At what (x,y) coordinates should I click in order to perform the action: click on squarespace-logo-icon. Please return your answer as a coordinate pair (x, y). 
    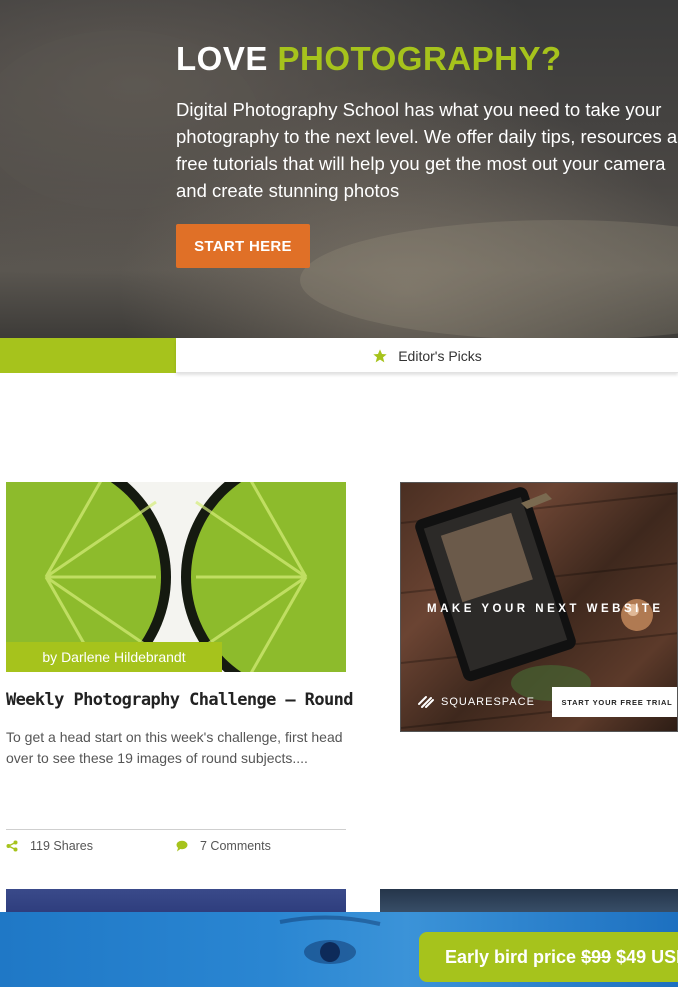
    Looking at the image, I should click on (426, 702).